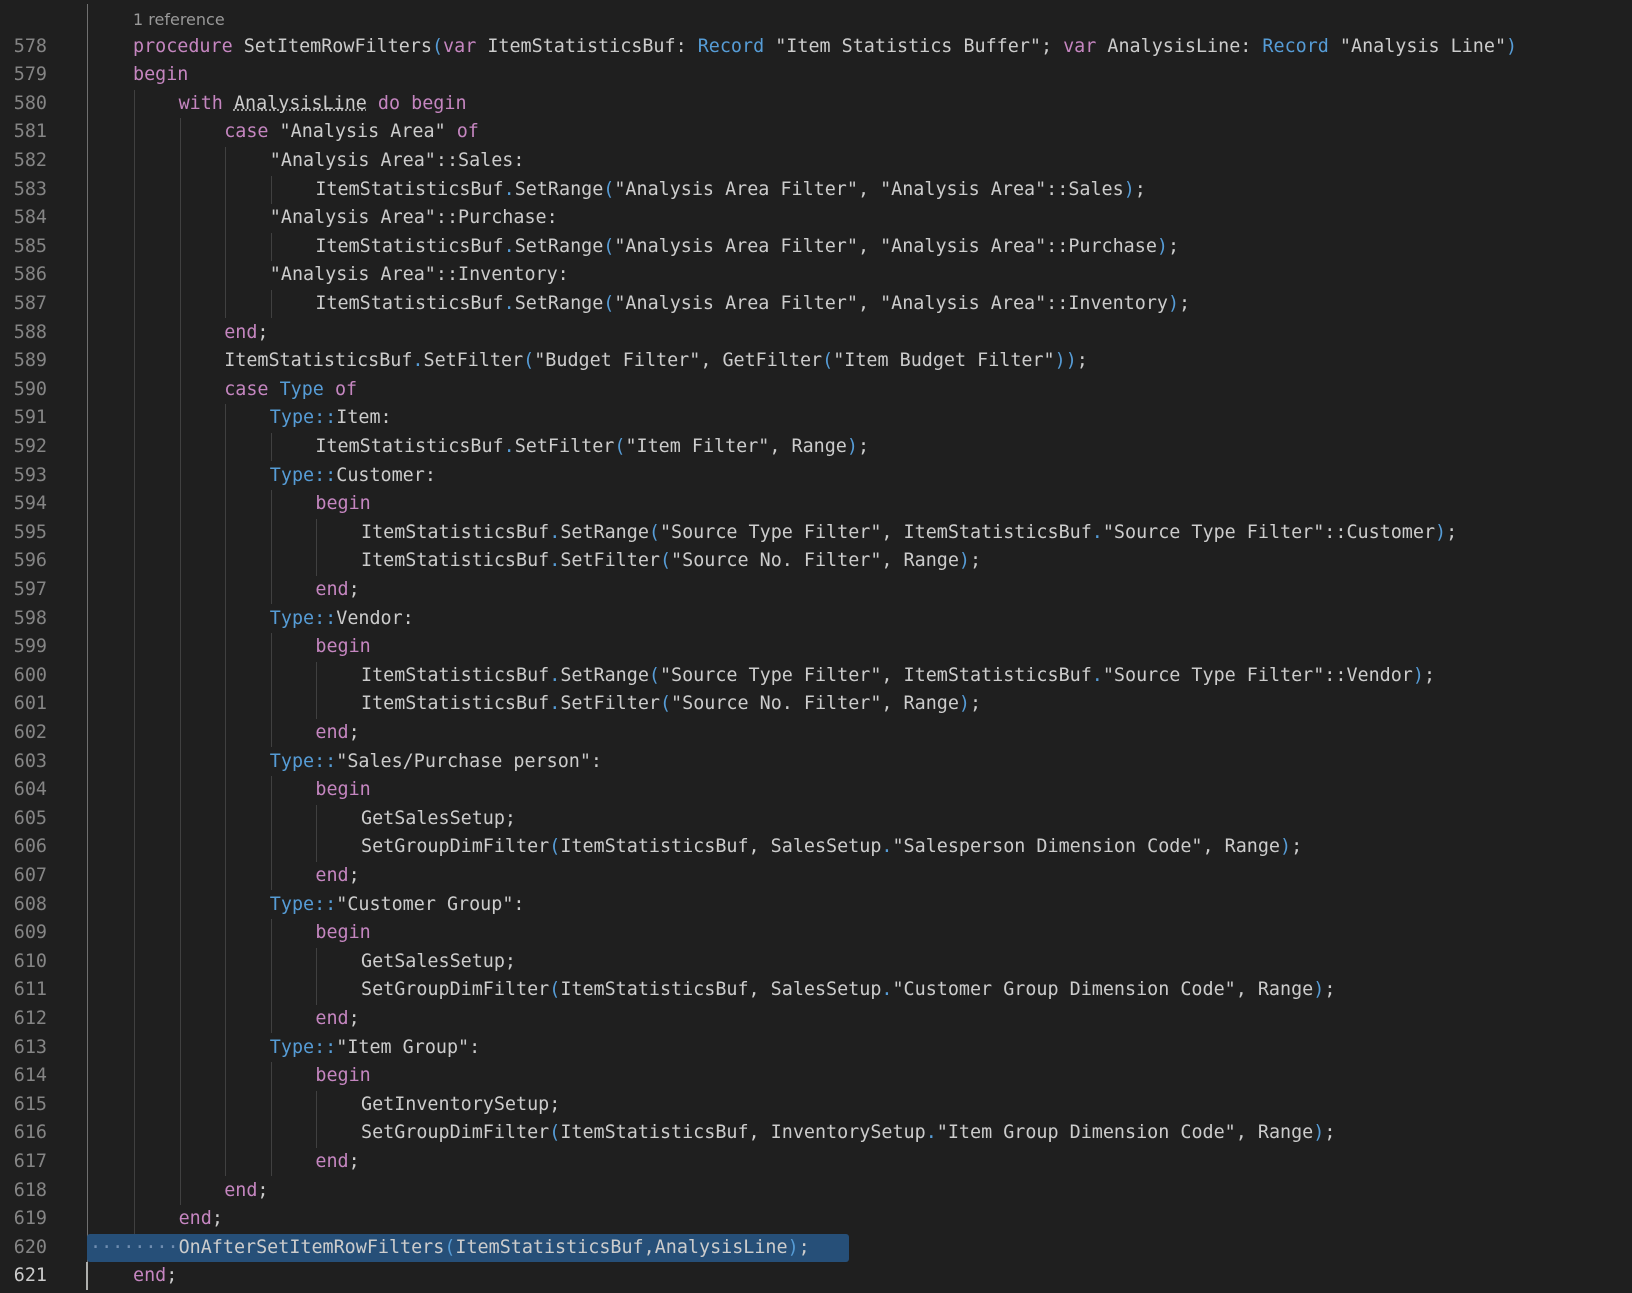 Image resolution: width=1632 pixels, height=1293 pixels. What do you see at coordinates (30, 532) in the screenshot?
I see `line-number: 595` at bounding box center [30, 532].